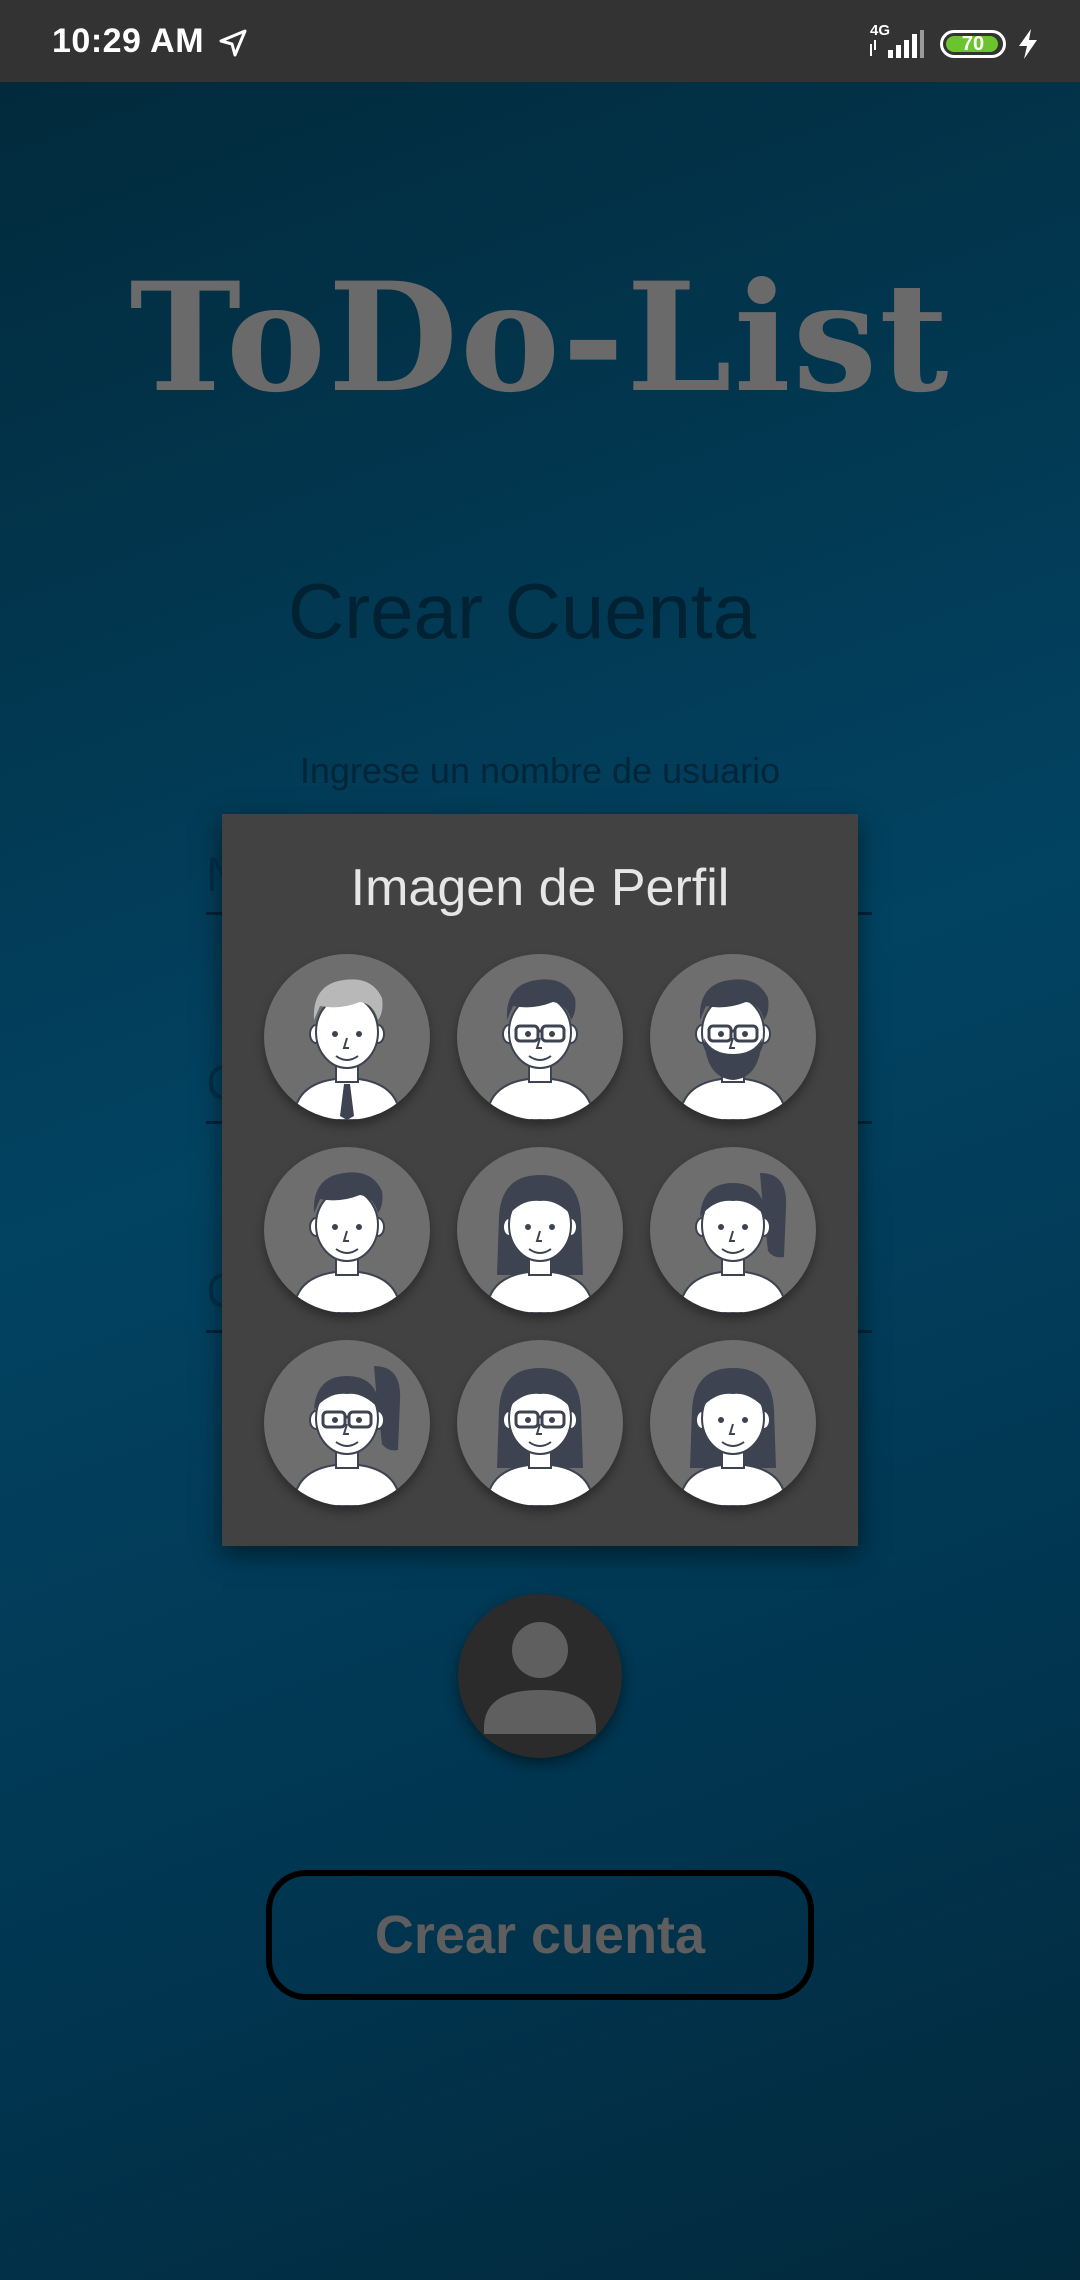  I want to click on avatar-woman-hoodie, so click(733, 1423).